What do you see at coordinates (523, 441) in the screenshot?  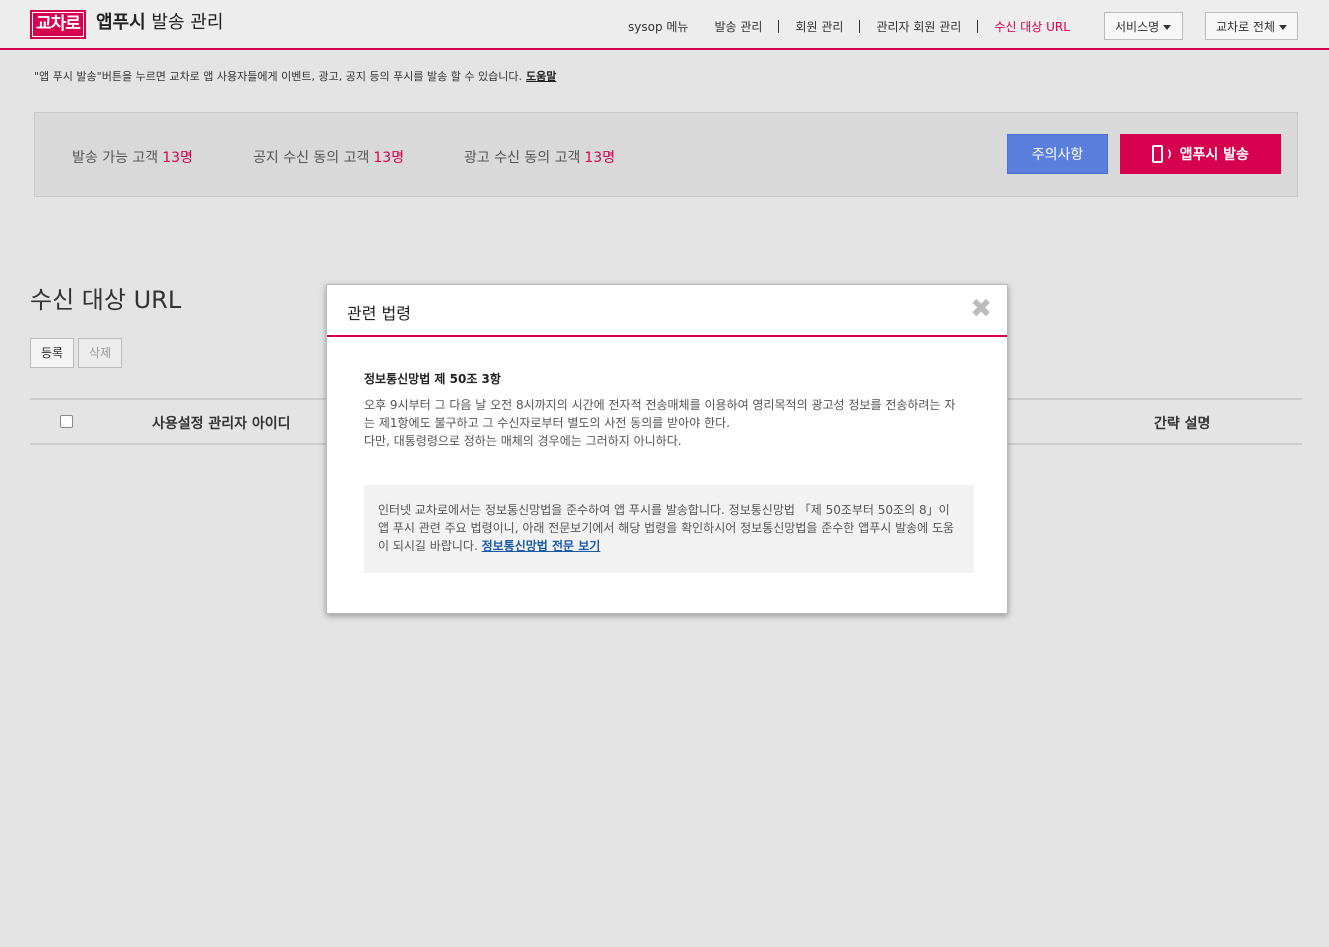 I see `law-body-paragraph: 다만, 대통령령으로 정하는 매체의 경우에는 그러하지 아니하다.` at bounding box center [523, 441].